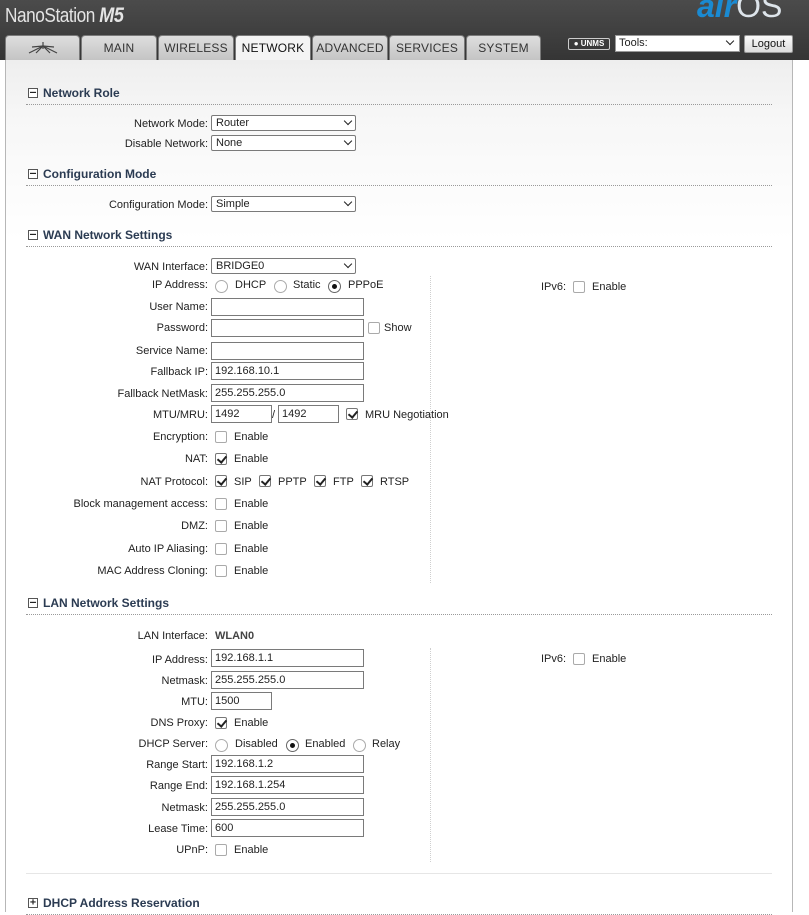 This screenshot has height=915, width=809. What do you see at coordinates (283, 266) in the screenshot?
I see `wan-interface-select: BRIDGE0` at bounding box center [283, 266].